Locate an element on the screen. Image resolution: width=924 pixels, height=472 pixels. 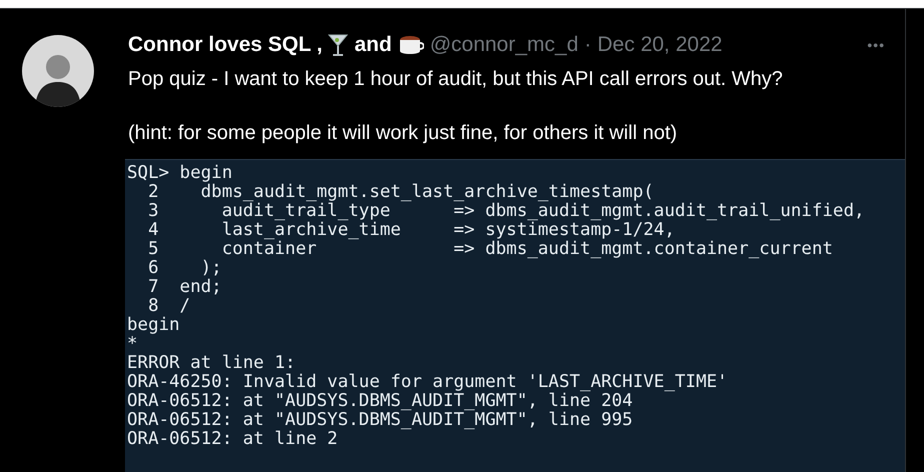
terminal-line: ERROR at line 1: is located at coordinates (211, 363).